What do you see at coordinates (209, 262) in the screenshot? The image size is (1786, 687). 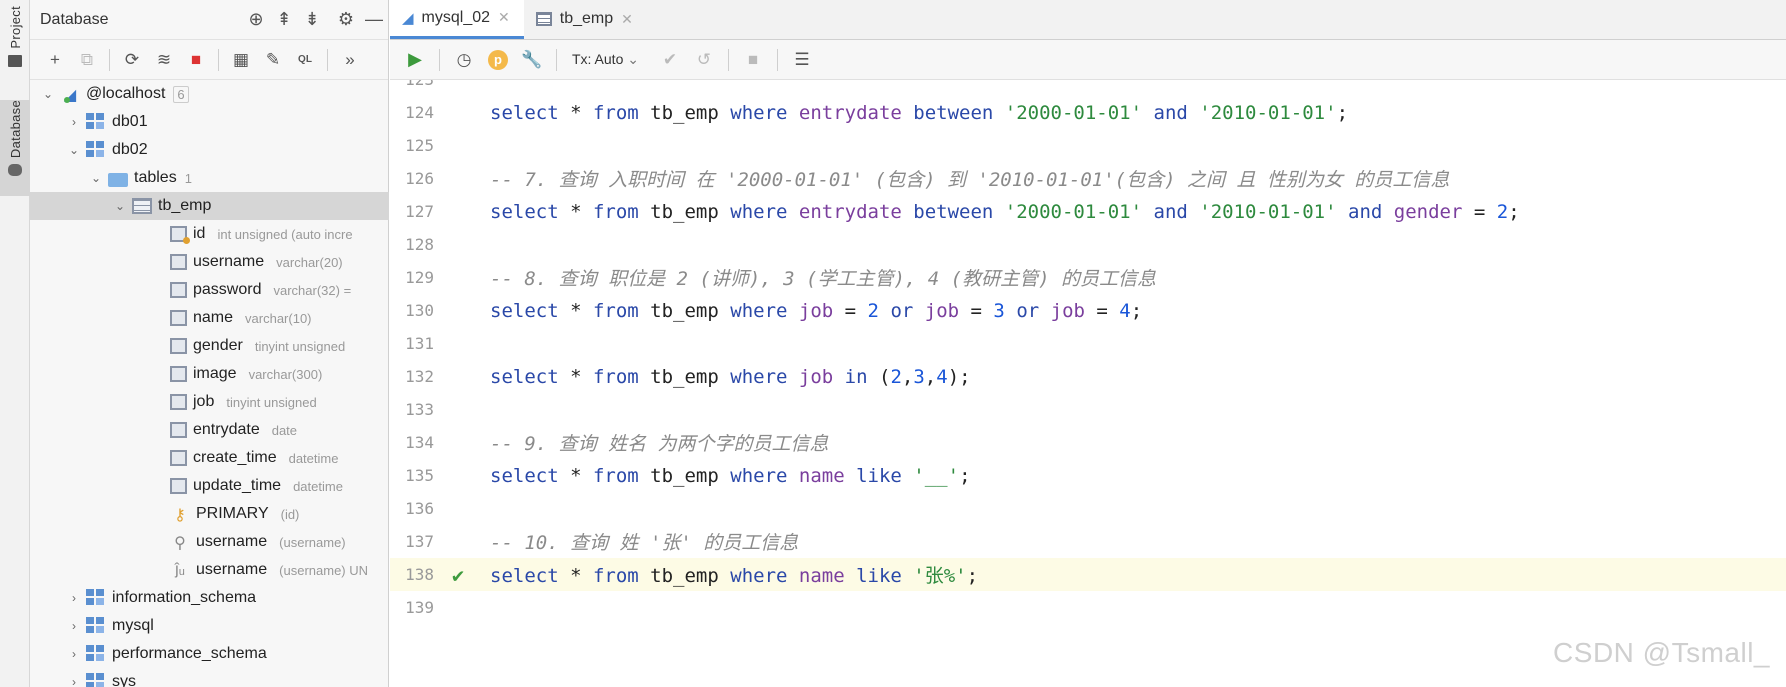 I see `tree-item-username: username varchar(20)` at bounding box center [209, 262].